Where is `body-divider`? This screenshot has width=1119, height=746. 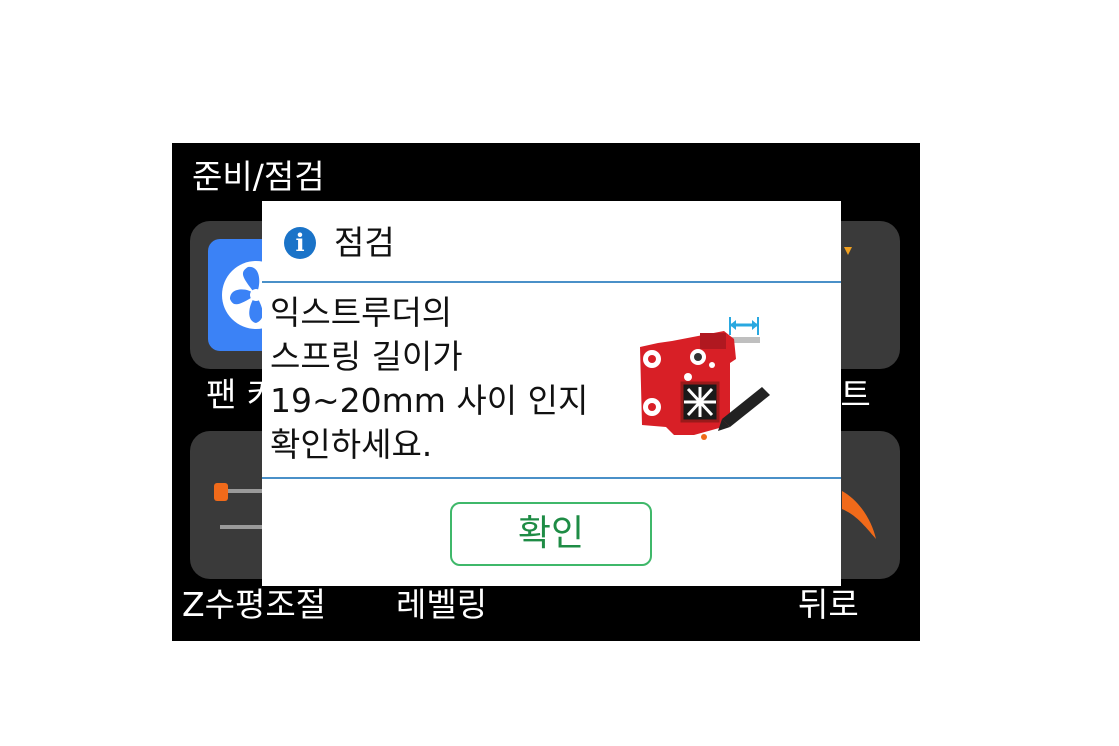 body-divider is located at coordinates (551, 478).